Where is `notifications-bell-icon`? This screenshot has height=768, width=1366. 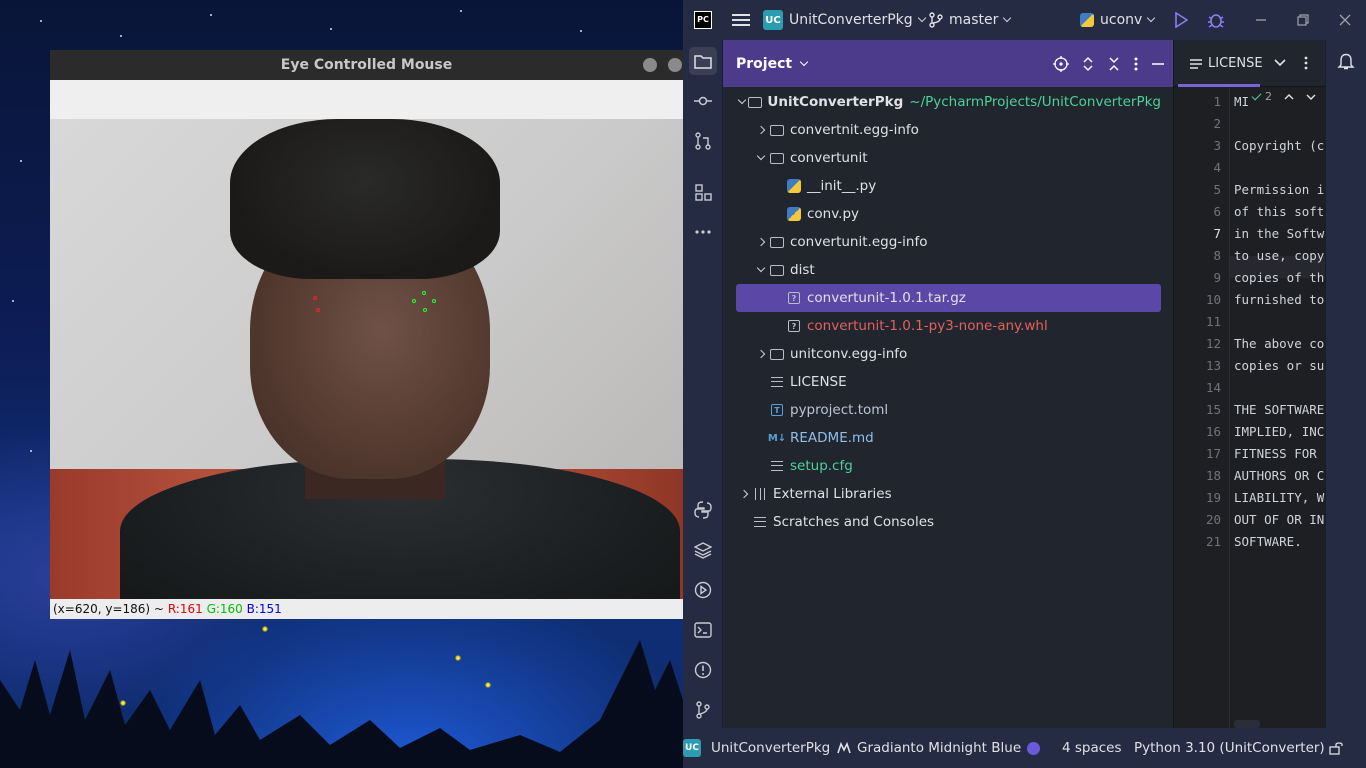
notifications-bell-icon is located at coordinates (1346, 61).